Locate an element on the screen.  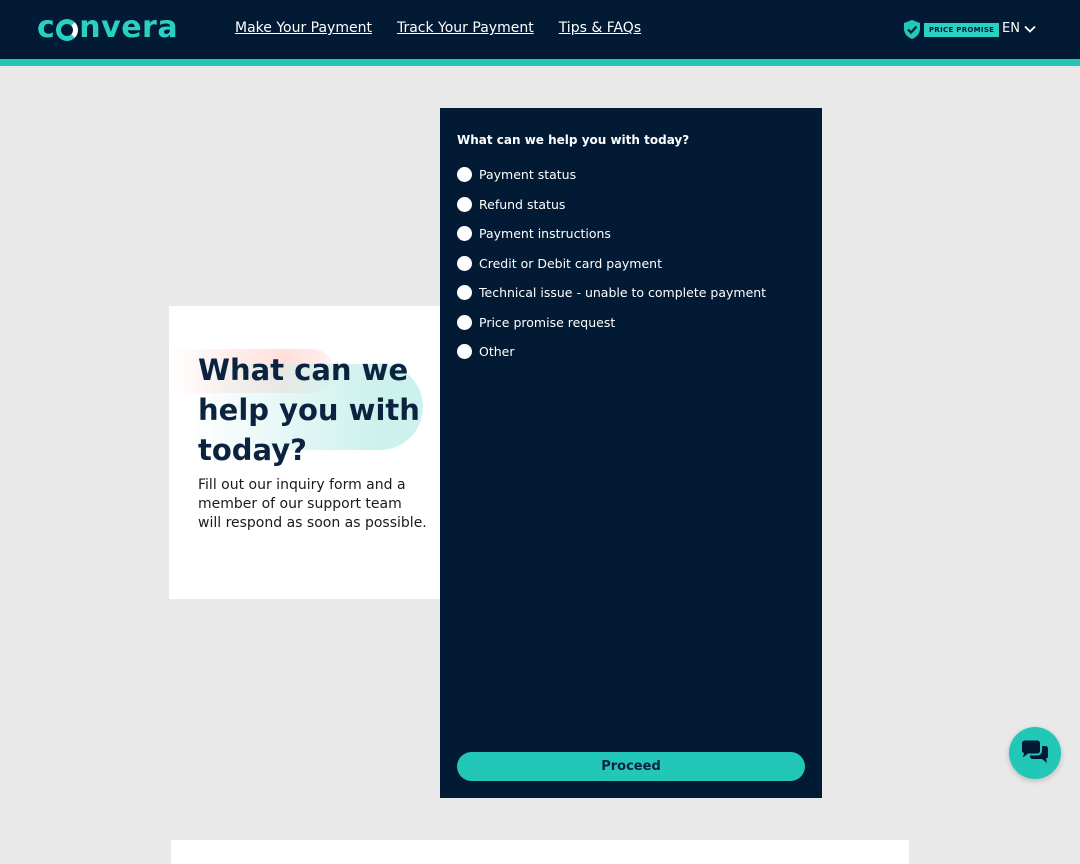
logo-text-right: nvera is located at coordinates (129, 27).